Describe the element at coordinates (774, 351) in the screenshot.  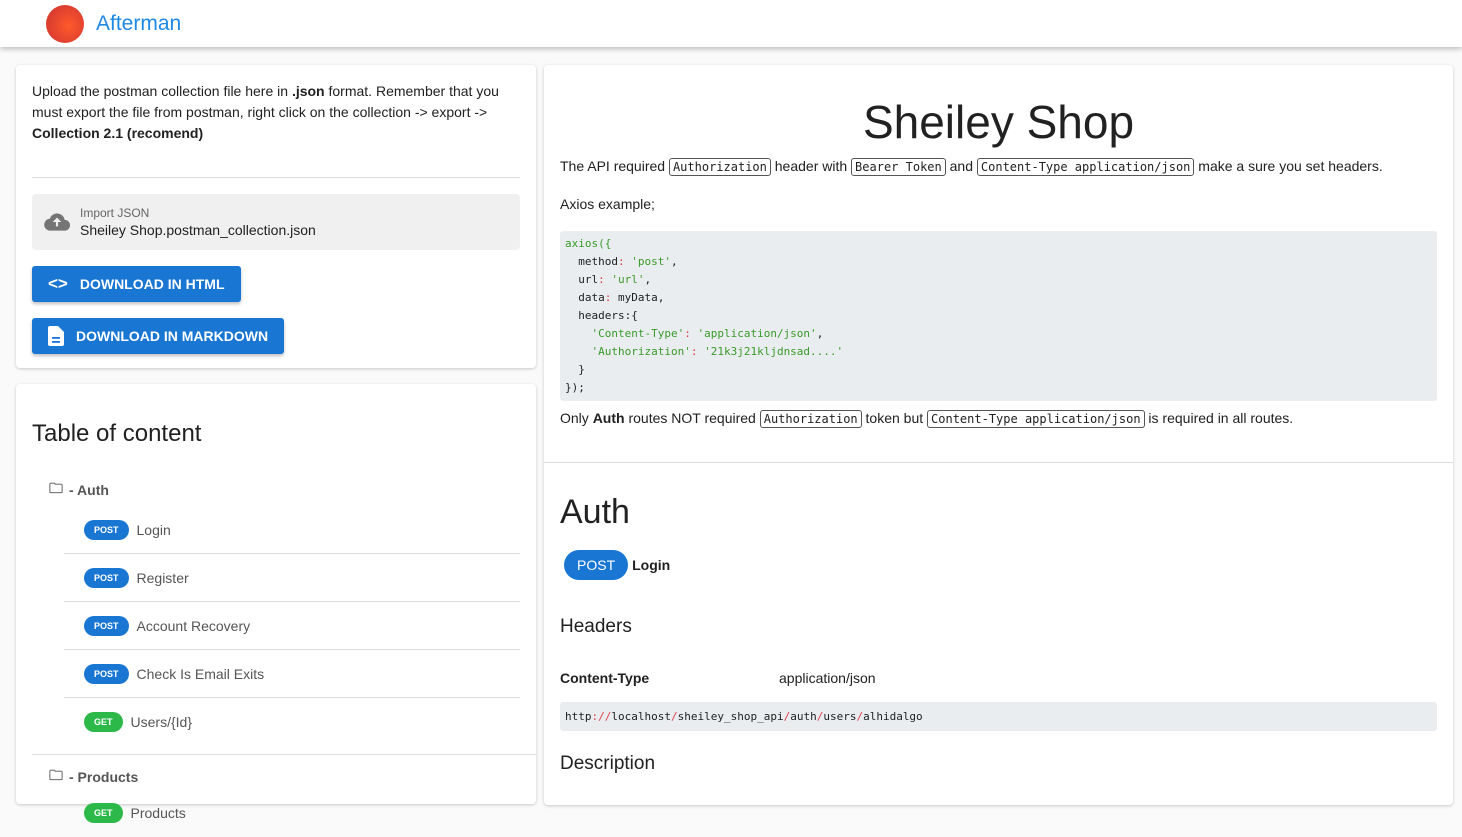
I see `code: '21k3j21kljdnsad....'` at that location.